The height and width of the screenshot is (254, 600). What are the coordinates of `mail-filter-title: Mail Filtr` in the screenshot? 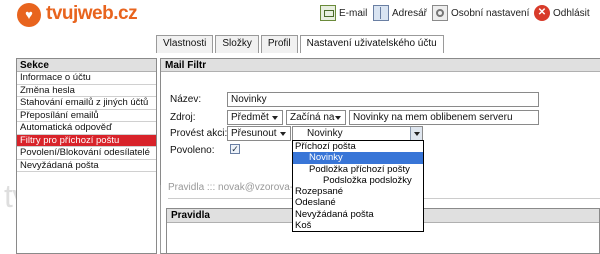 It's located at (380, 65).